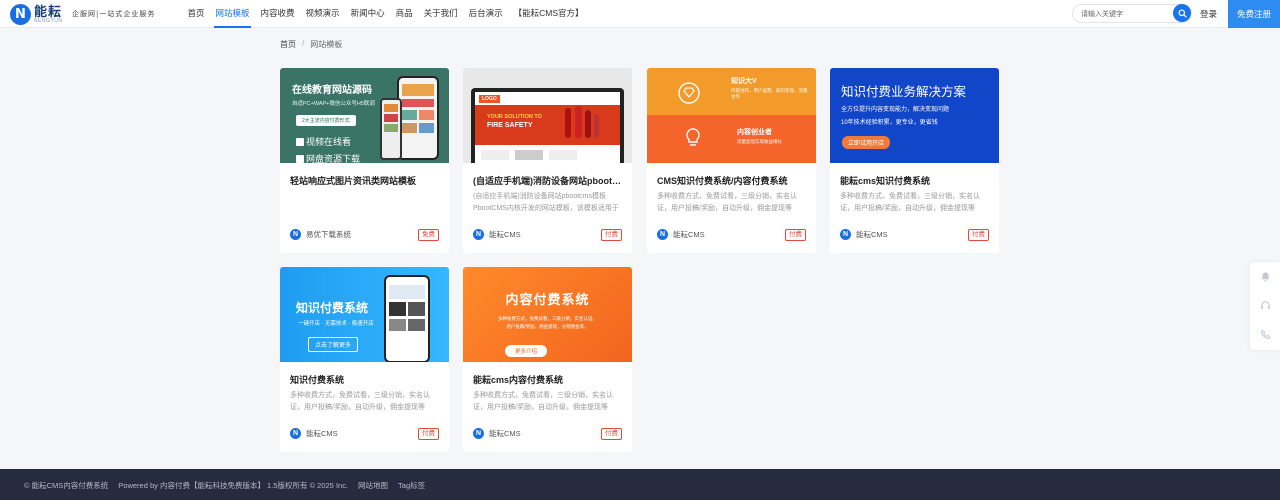  What do you see at coordinates (333, 344) in the screenshot?
I see `thumb-button: 点击了解更多` at bounding box center [333, 344].